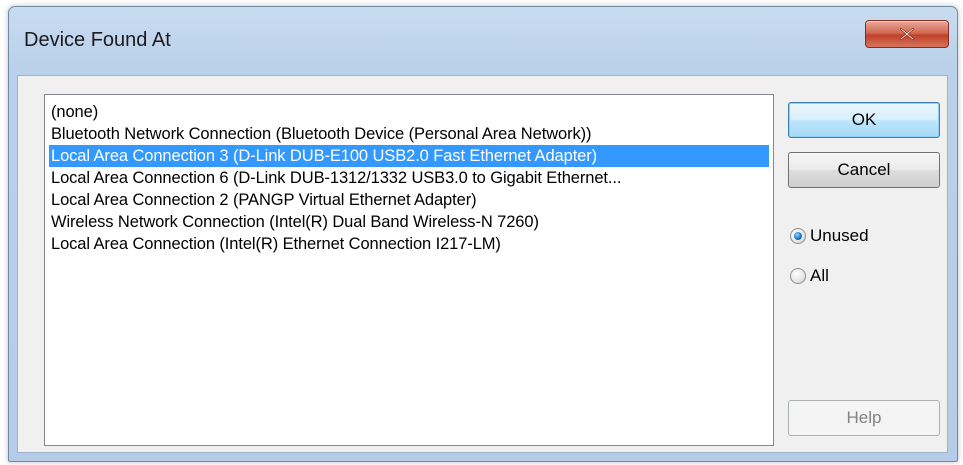  I want to click on cancel-button: Cancel, so click(864, 170).